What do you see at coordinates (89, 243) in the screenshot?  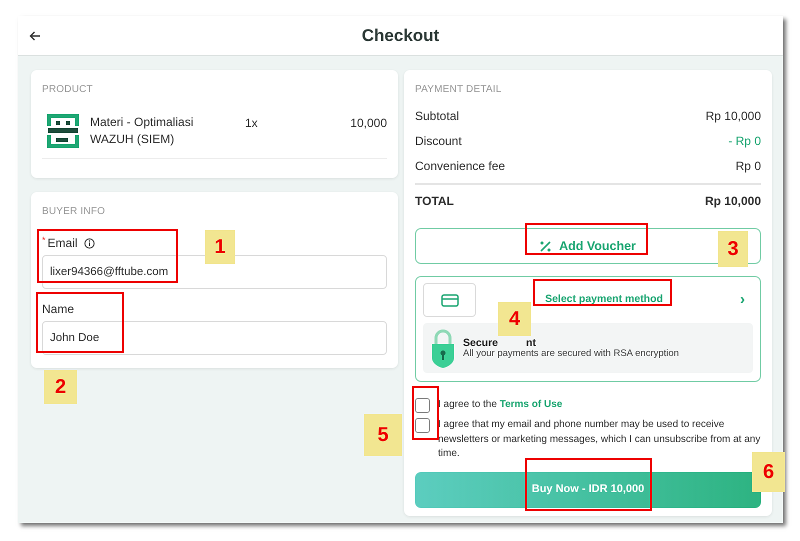 I see `info-icon` at bounding box center [89, 243].